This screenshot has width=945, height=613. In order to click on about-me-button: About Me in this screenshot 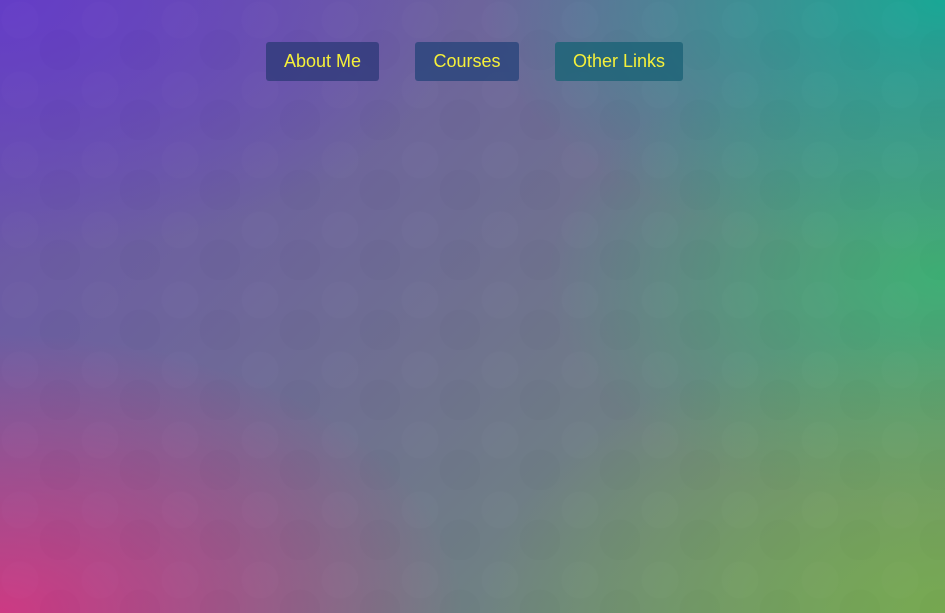, I will do `click(322, 61)`.